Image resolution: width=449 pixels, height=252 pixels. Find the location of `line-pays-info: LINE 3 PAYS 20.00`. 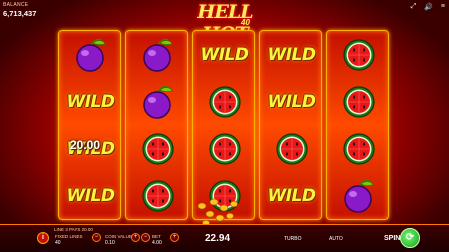

line-pays-info: LINE 3 PAYS 20.00 is located at coordinates (73, 229).